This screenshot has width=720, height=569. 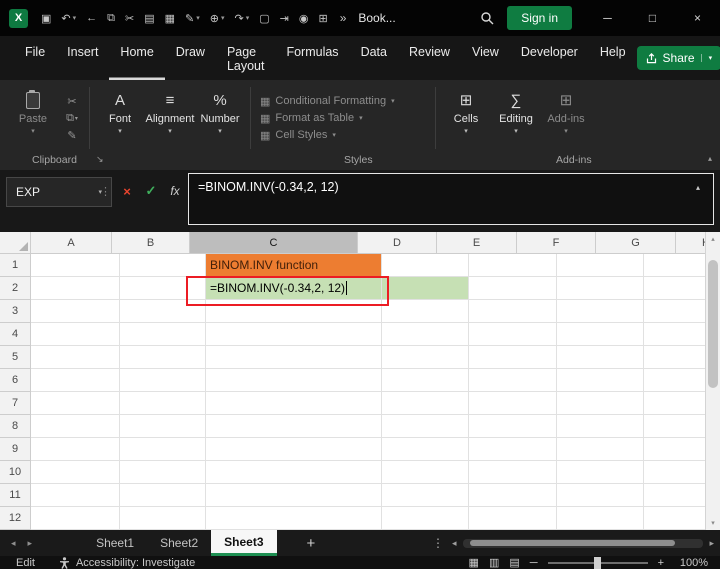 I want to click on cell-E12, so click(x=513, y=518).